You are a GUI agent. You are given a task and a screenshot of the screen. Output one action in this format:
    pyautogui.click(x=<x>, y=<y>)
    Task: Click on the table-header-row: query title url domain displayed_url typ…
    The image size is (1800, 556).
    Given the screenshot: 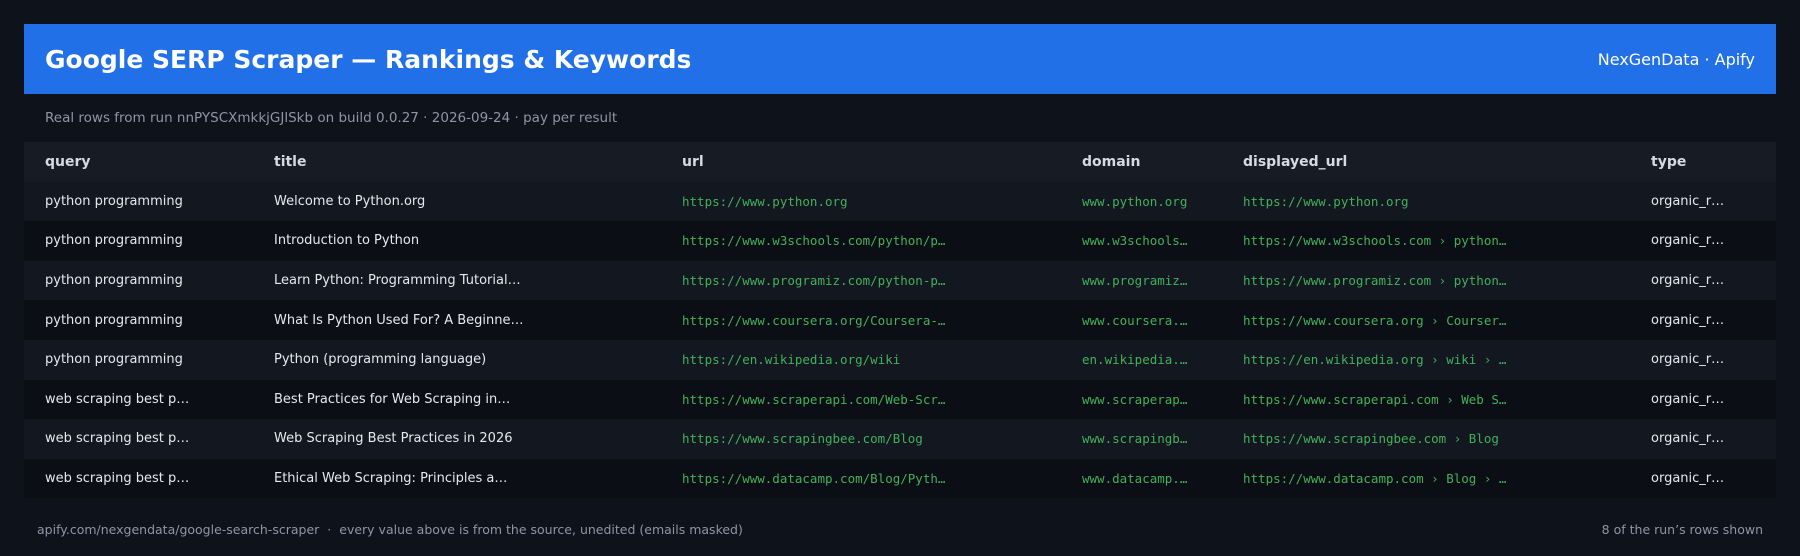 What is the action you would take?
    pyautogui.click(x=900, y=162)
    